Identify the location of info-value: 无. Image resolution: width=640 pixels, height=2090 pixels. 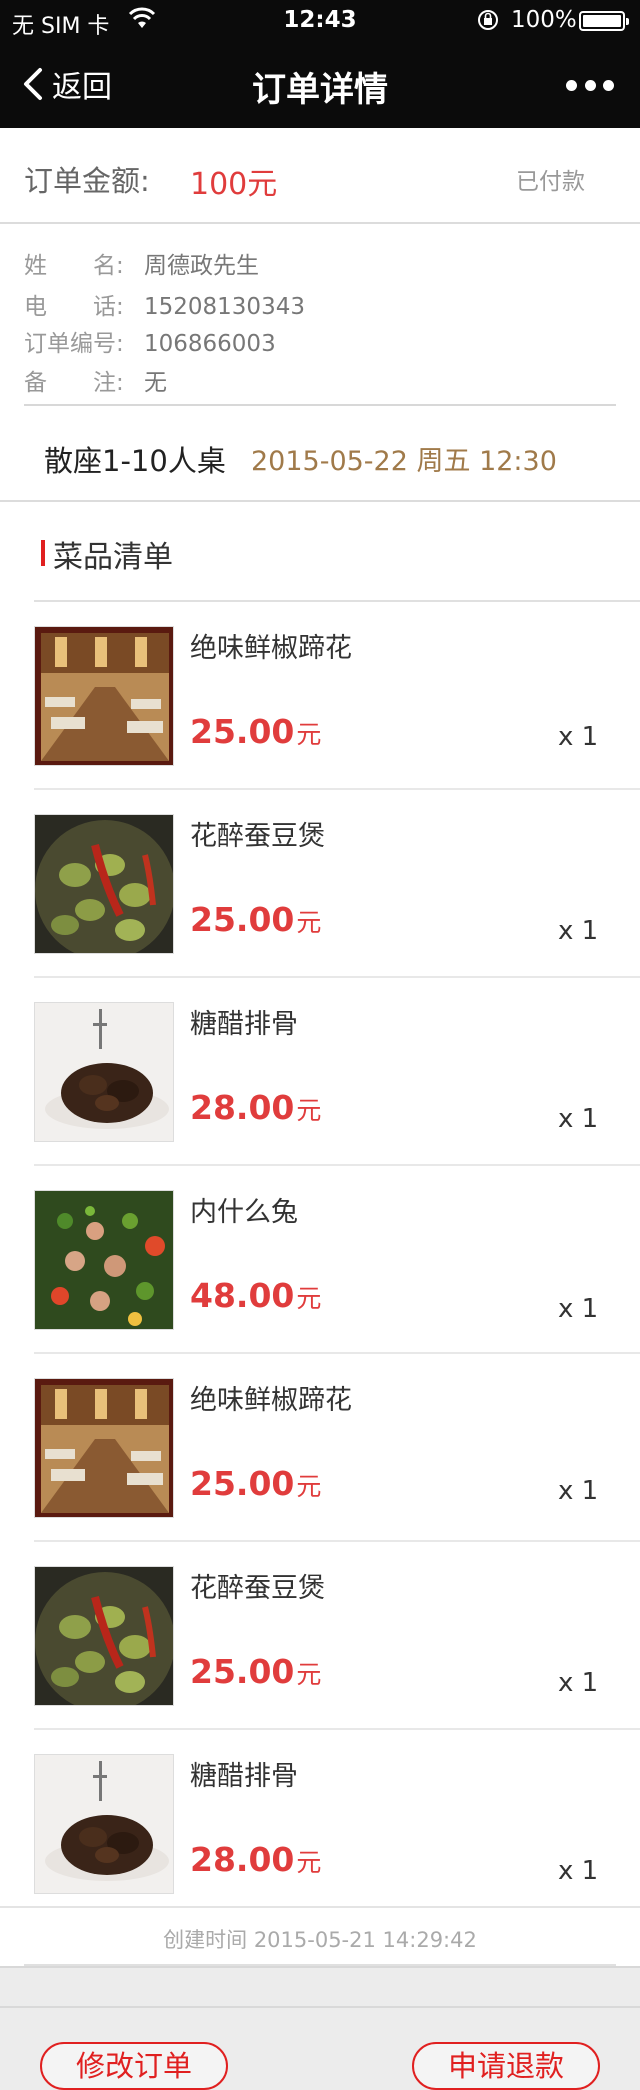
(155, 383).